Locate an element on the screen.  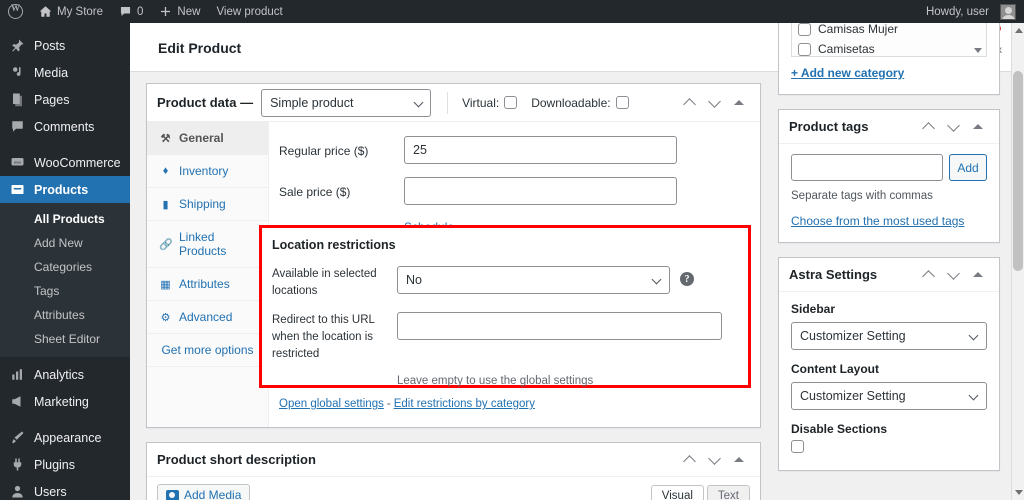
sidebar-item-analytics: Analytics is located at coordinates (65, 374).